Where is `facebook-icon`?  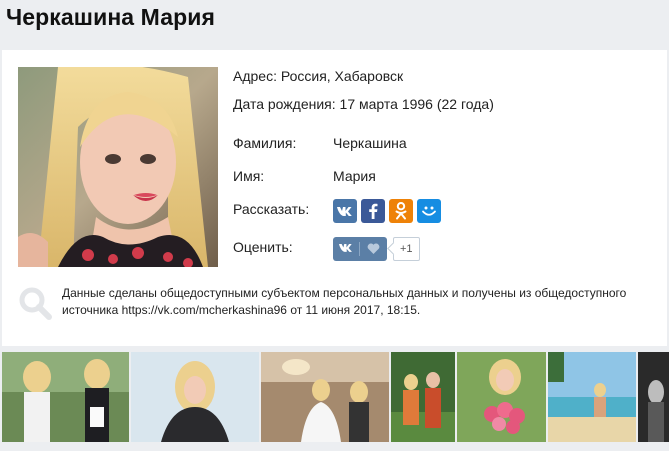 facebook-icon is located at coordinates (373, 211).